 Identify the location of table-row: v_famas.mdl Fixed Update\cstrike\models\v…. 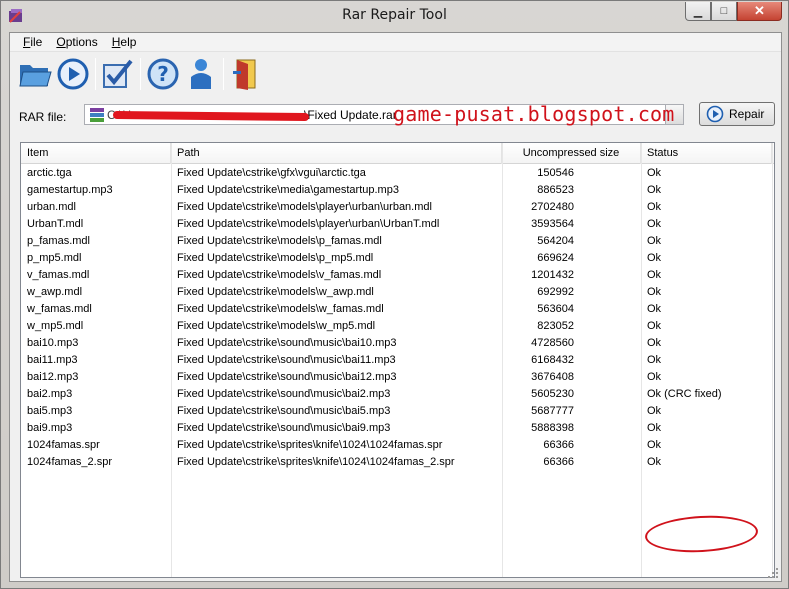
(397, 275).